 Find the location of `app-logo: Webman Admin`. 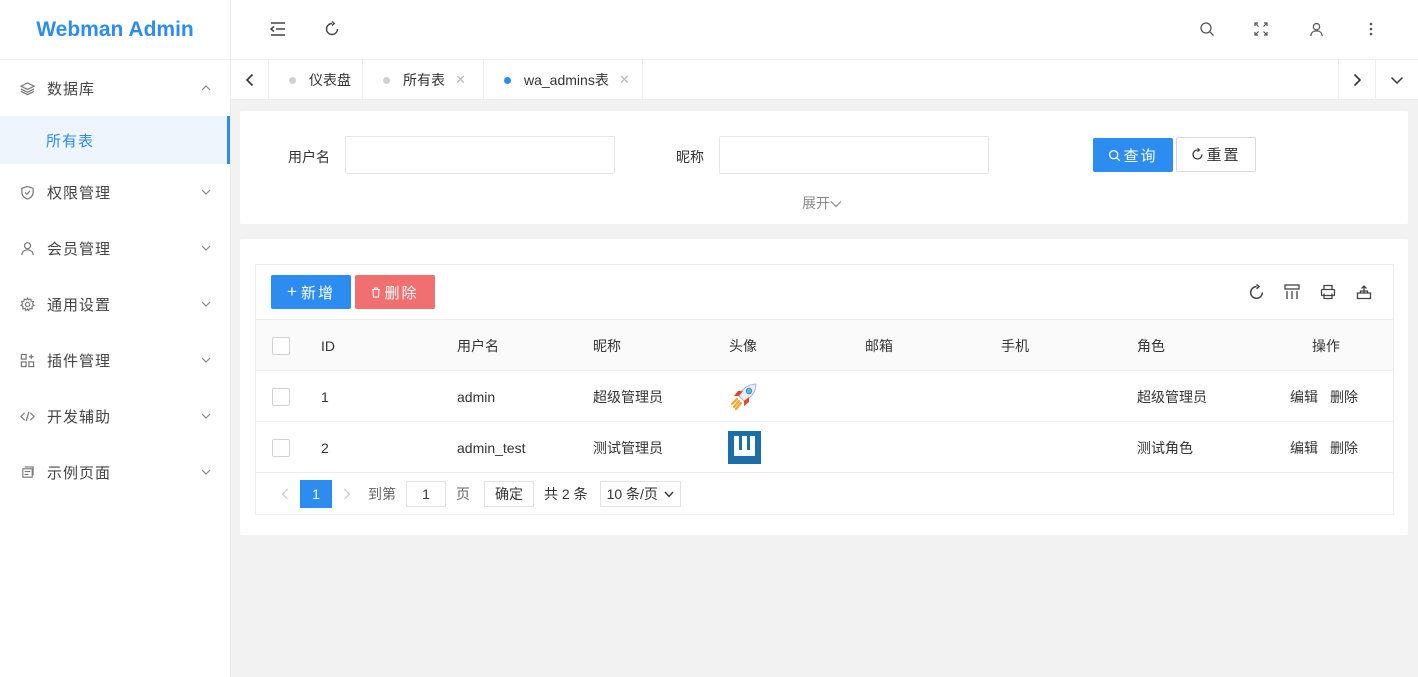

app-logo: Webman Admin is located at coordinates (115, 30).